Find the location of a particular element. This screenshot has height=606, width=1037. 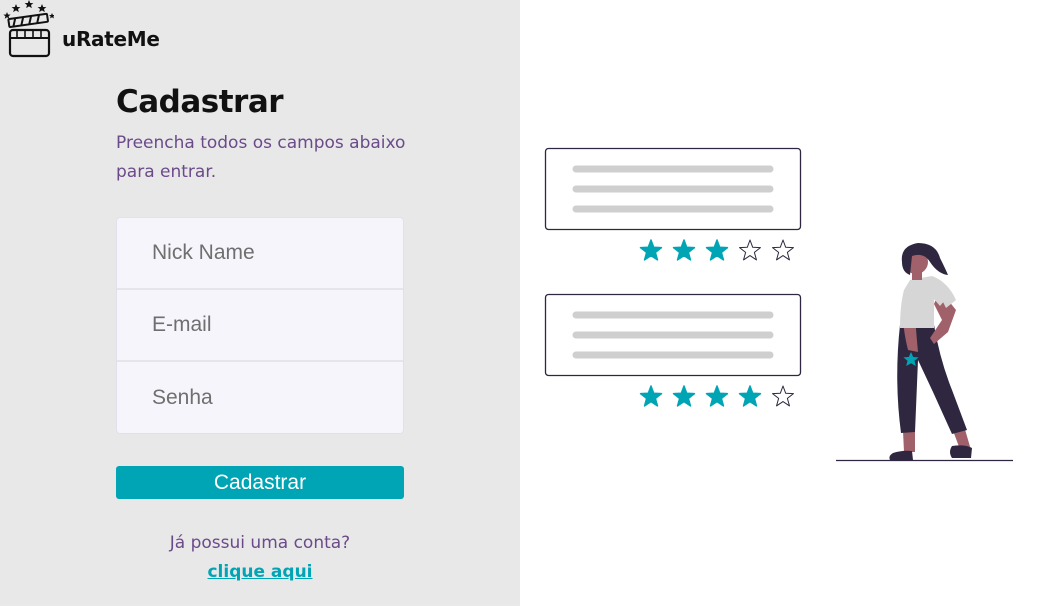

logo: uRateMe is located at coordinates (81, 29).